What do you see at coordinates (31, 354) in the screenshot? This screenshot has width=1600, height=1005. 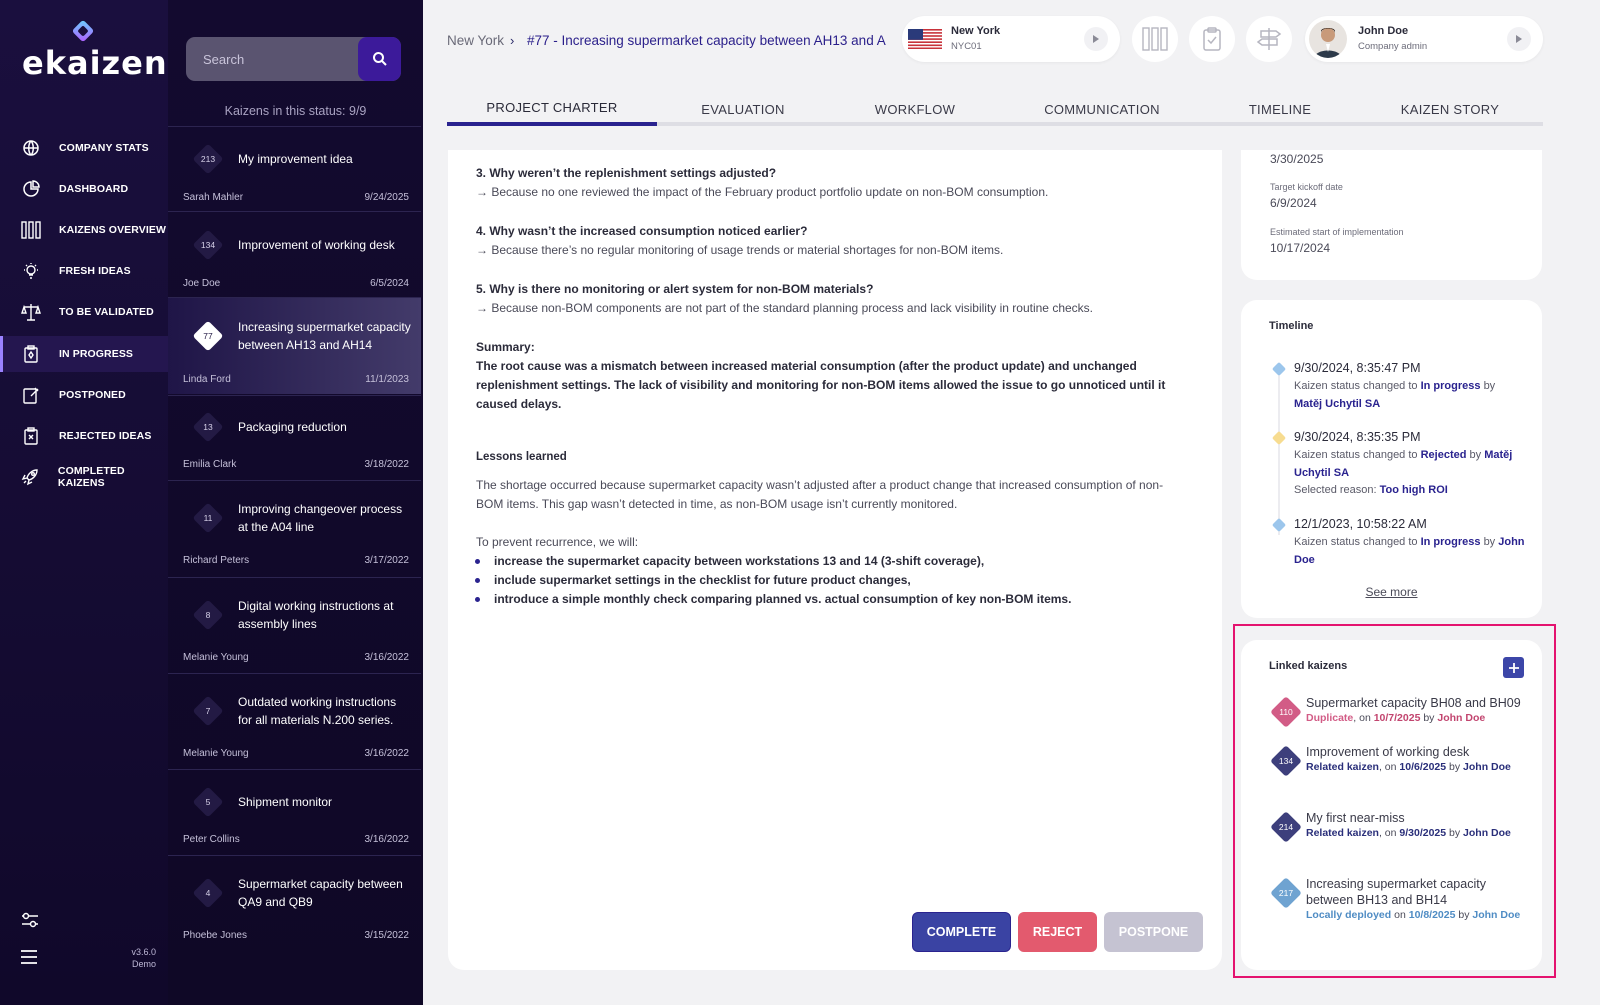 I see `clipboard-progress-icon` at bounding box center [31, 354].